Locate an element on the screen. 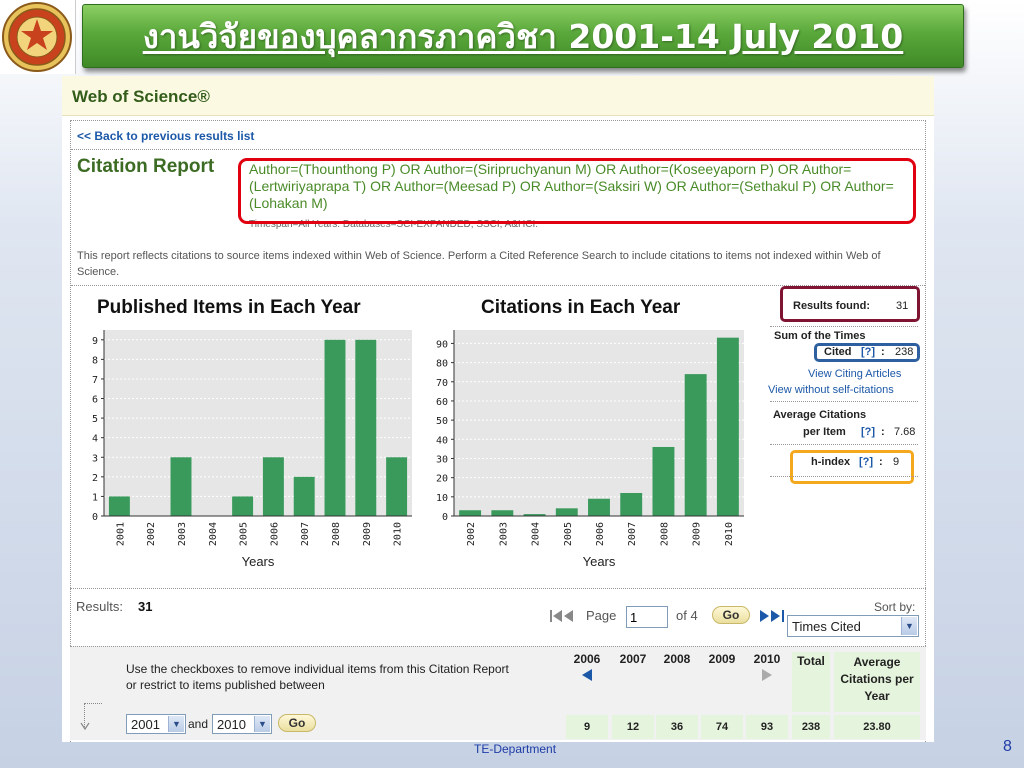  page-go-button: Go is located at coordinates (731, 615).